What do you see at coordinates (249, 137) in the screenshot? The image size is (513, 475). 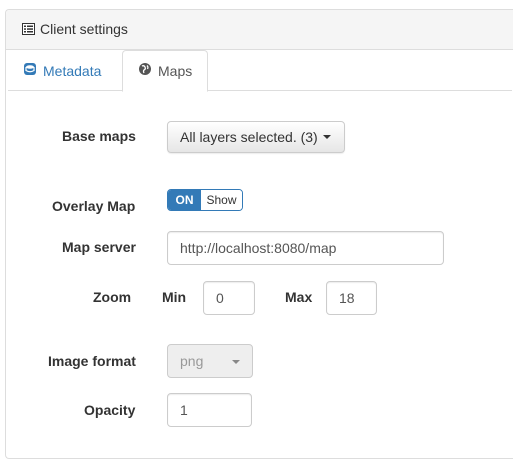 I see `base-maps-value: All layers selected. (3)` at bounding box center [249, 137].